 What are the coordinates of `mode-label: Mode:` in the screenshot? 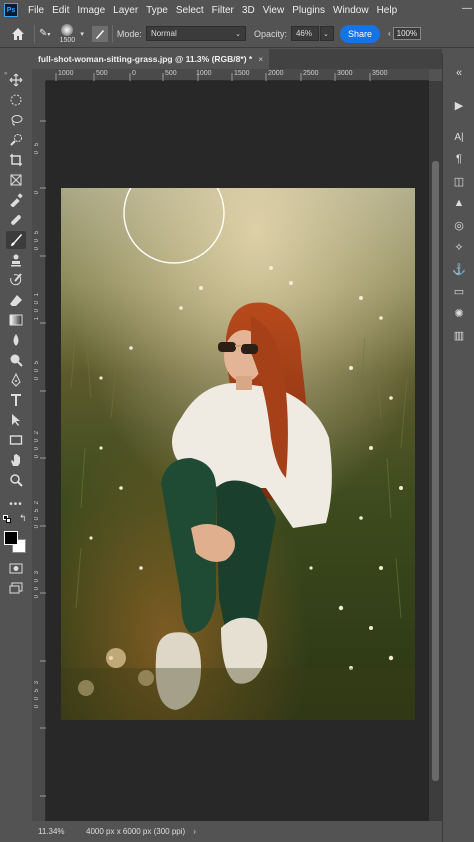 It's located at (129, 33).